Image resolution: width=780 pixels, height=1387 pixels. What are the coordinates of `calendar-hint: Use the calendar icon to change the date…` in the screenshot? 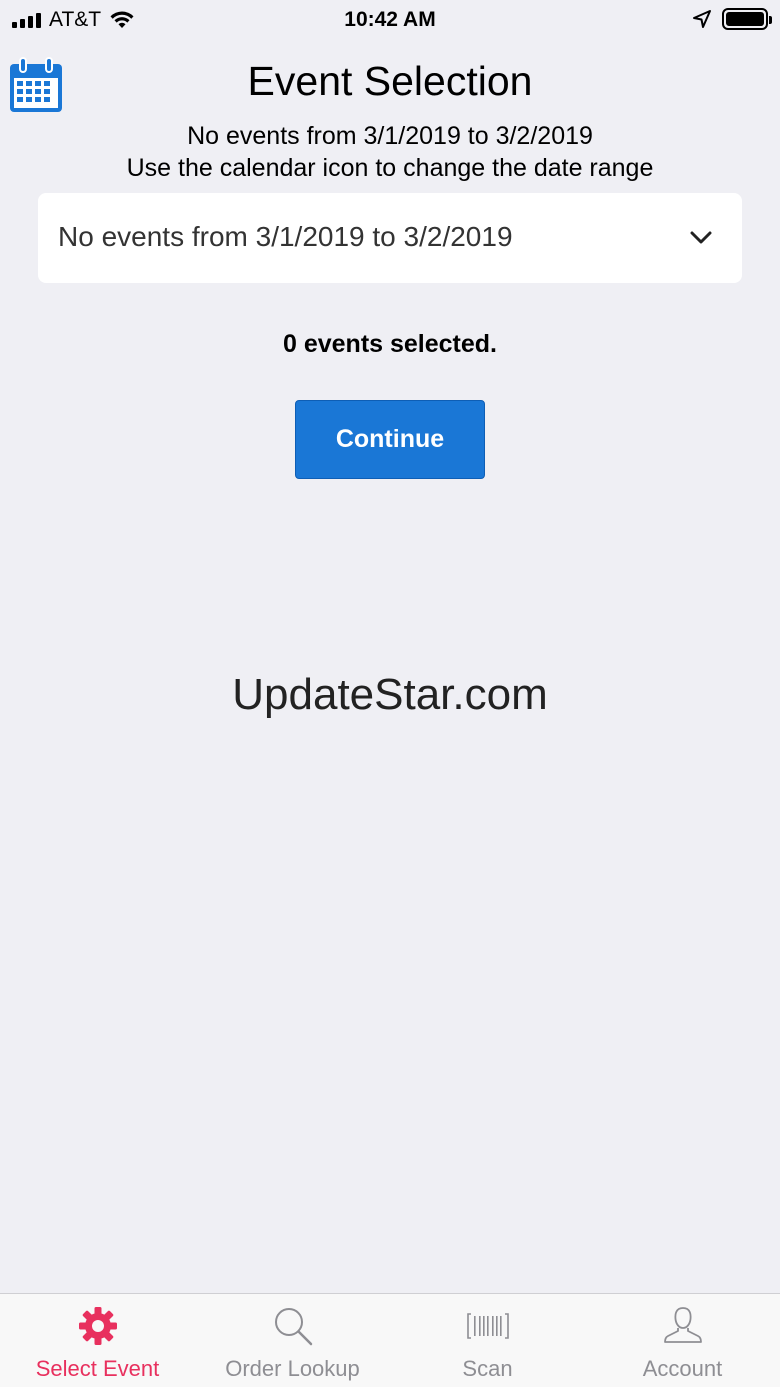 It's located at (390, 168).